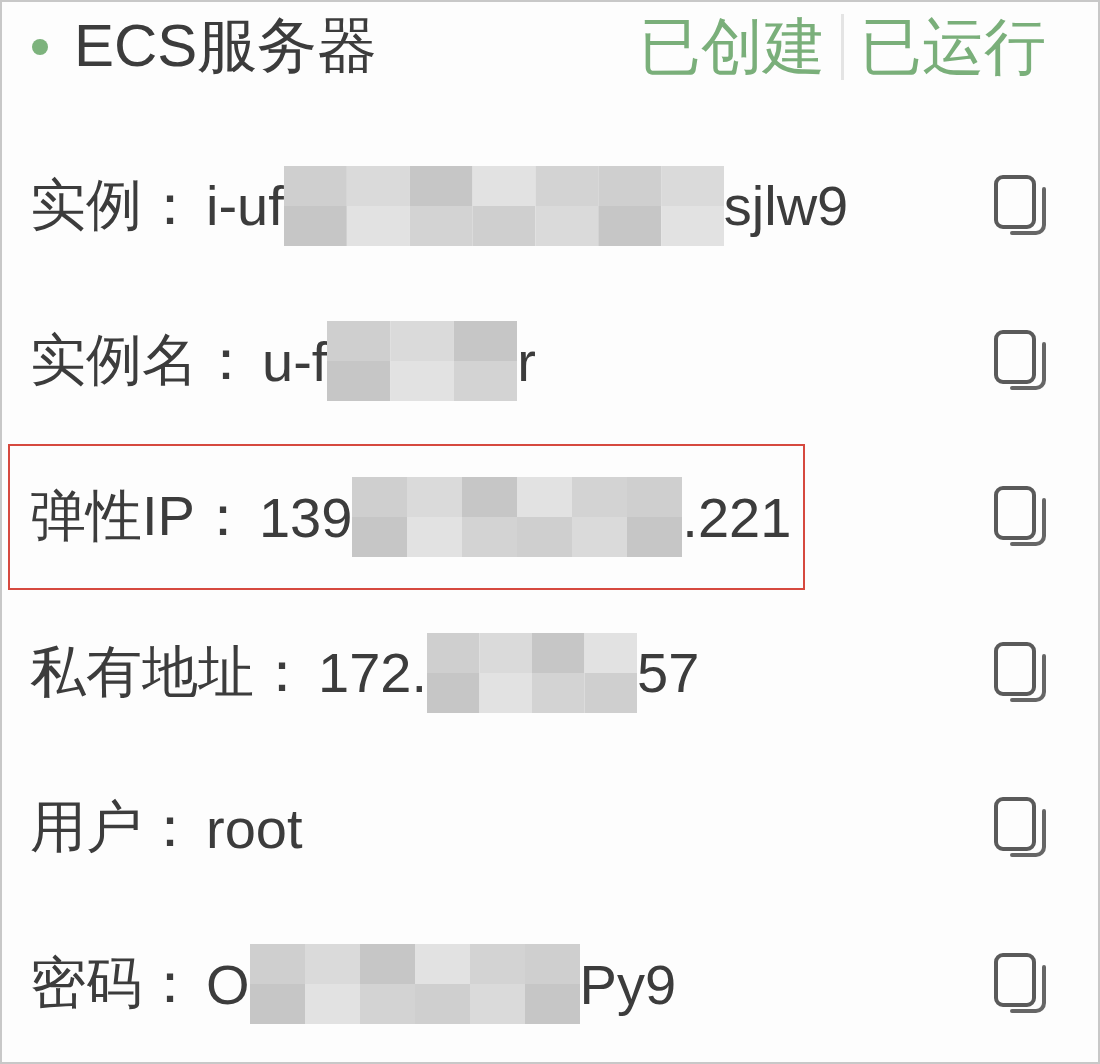 Image resolution: width=1100 pixels, height=1064 pixels. I want to click on status-dot, so click(40, 46).